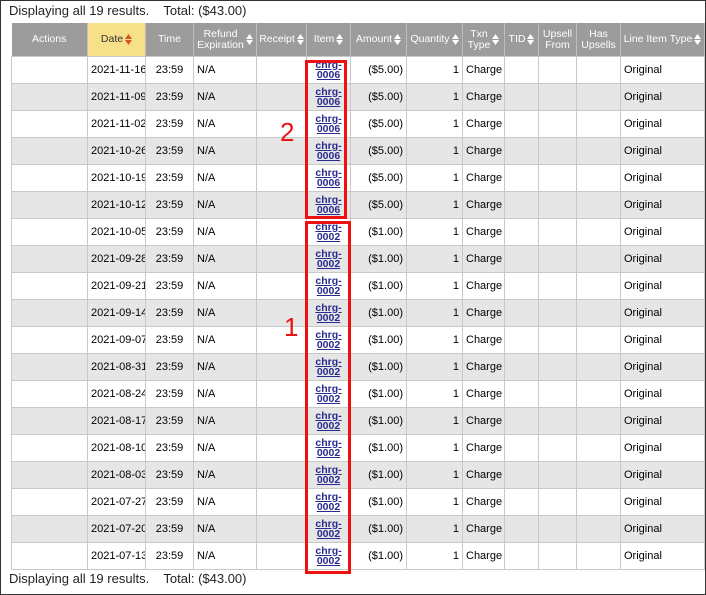 The width and height of the screenshot is (706, 595). Describe the element at coordinates (225, 40) in the screenshot. I see `column-header-refund-expiration: Refund Expiration` at that location.